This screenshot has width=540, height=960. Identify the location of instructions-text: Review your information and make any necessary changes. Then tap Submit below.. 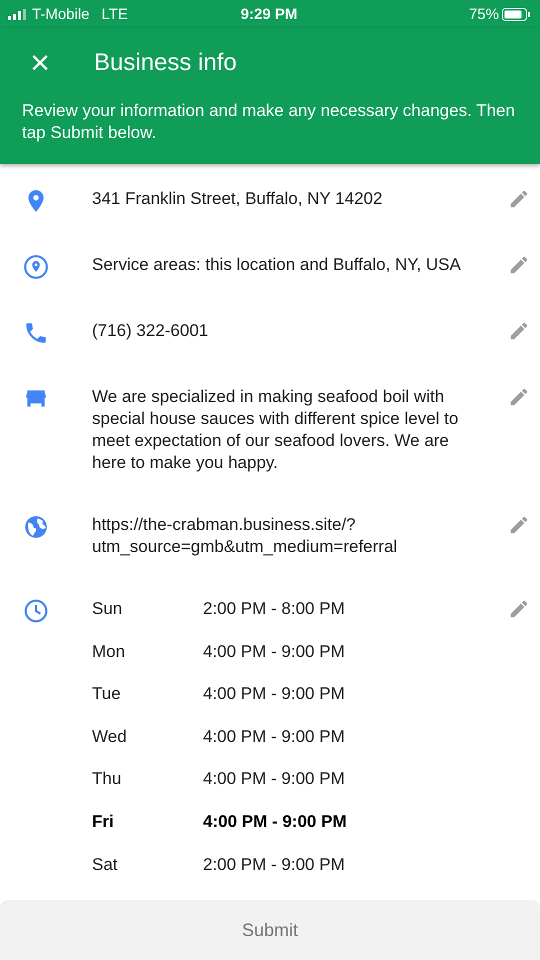
(269, 122).